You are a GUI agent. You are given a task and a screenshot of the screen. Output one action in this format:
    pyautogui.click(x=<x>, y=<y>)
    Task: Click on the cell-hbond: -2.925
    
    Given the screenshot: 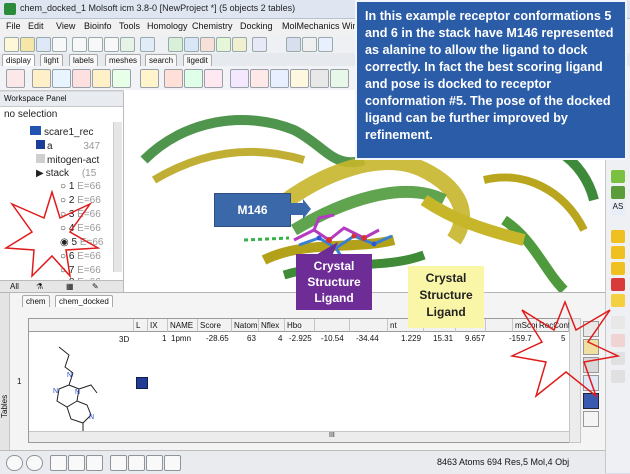 What is the action you would take?
    pyautogui.click(x=300, y=338)
    